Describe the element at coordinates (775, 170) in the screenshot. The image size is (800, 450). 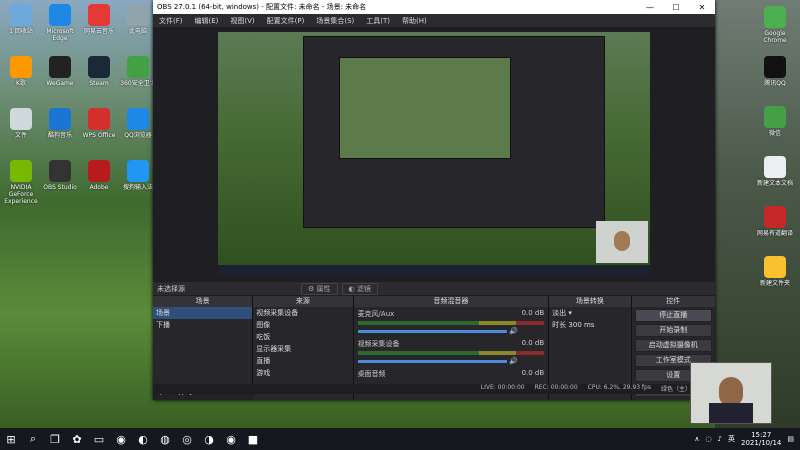
I see `desktop-icon: 新建文本文档` at that location.